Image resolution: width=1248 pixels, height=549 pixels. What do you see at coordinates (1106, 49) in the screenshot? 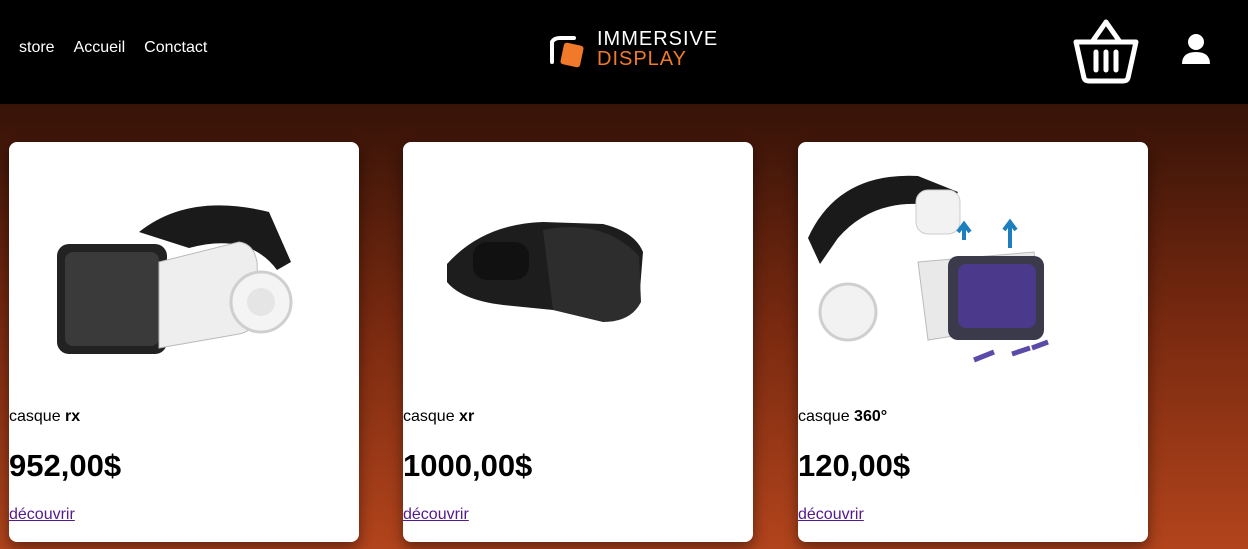
I see `basket-icon` at bounding box center [1106, 49].